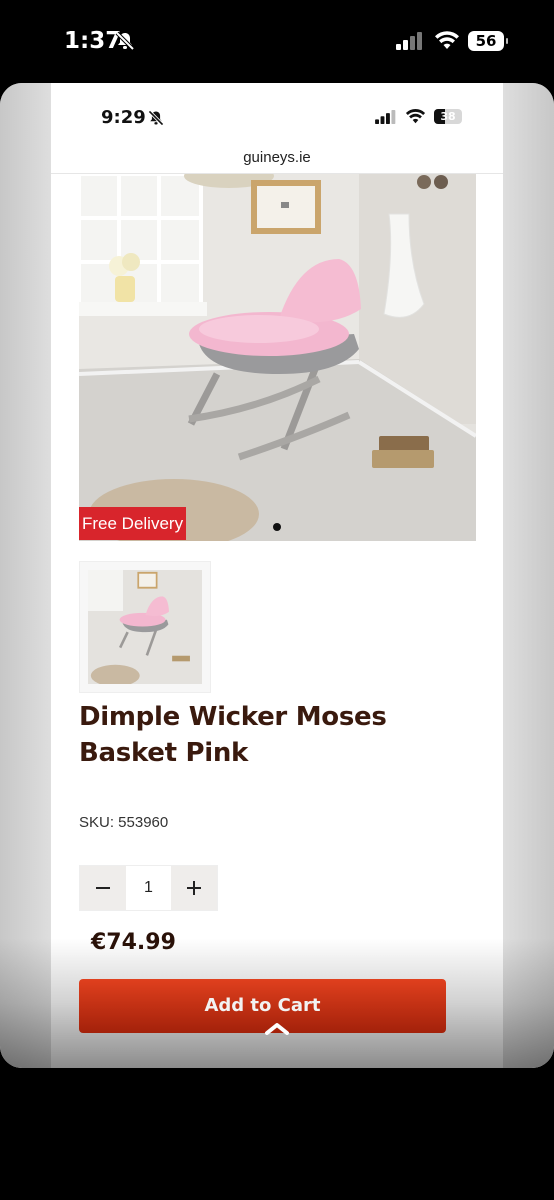 The image size is (554, 1200). I want to click on carousel-dot, so click(277, 527).